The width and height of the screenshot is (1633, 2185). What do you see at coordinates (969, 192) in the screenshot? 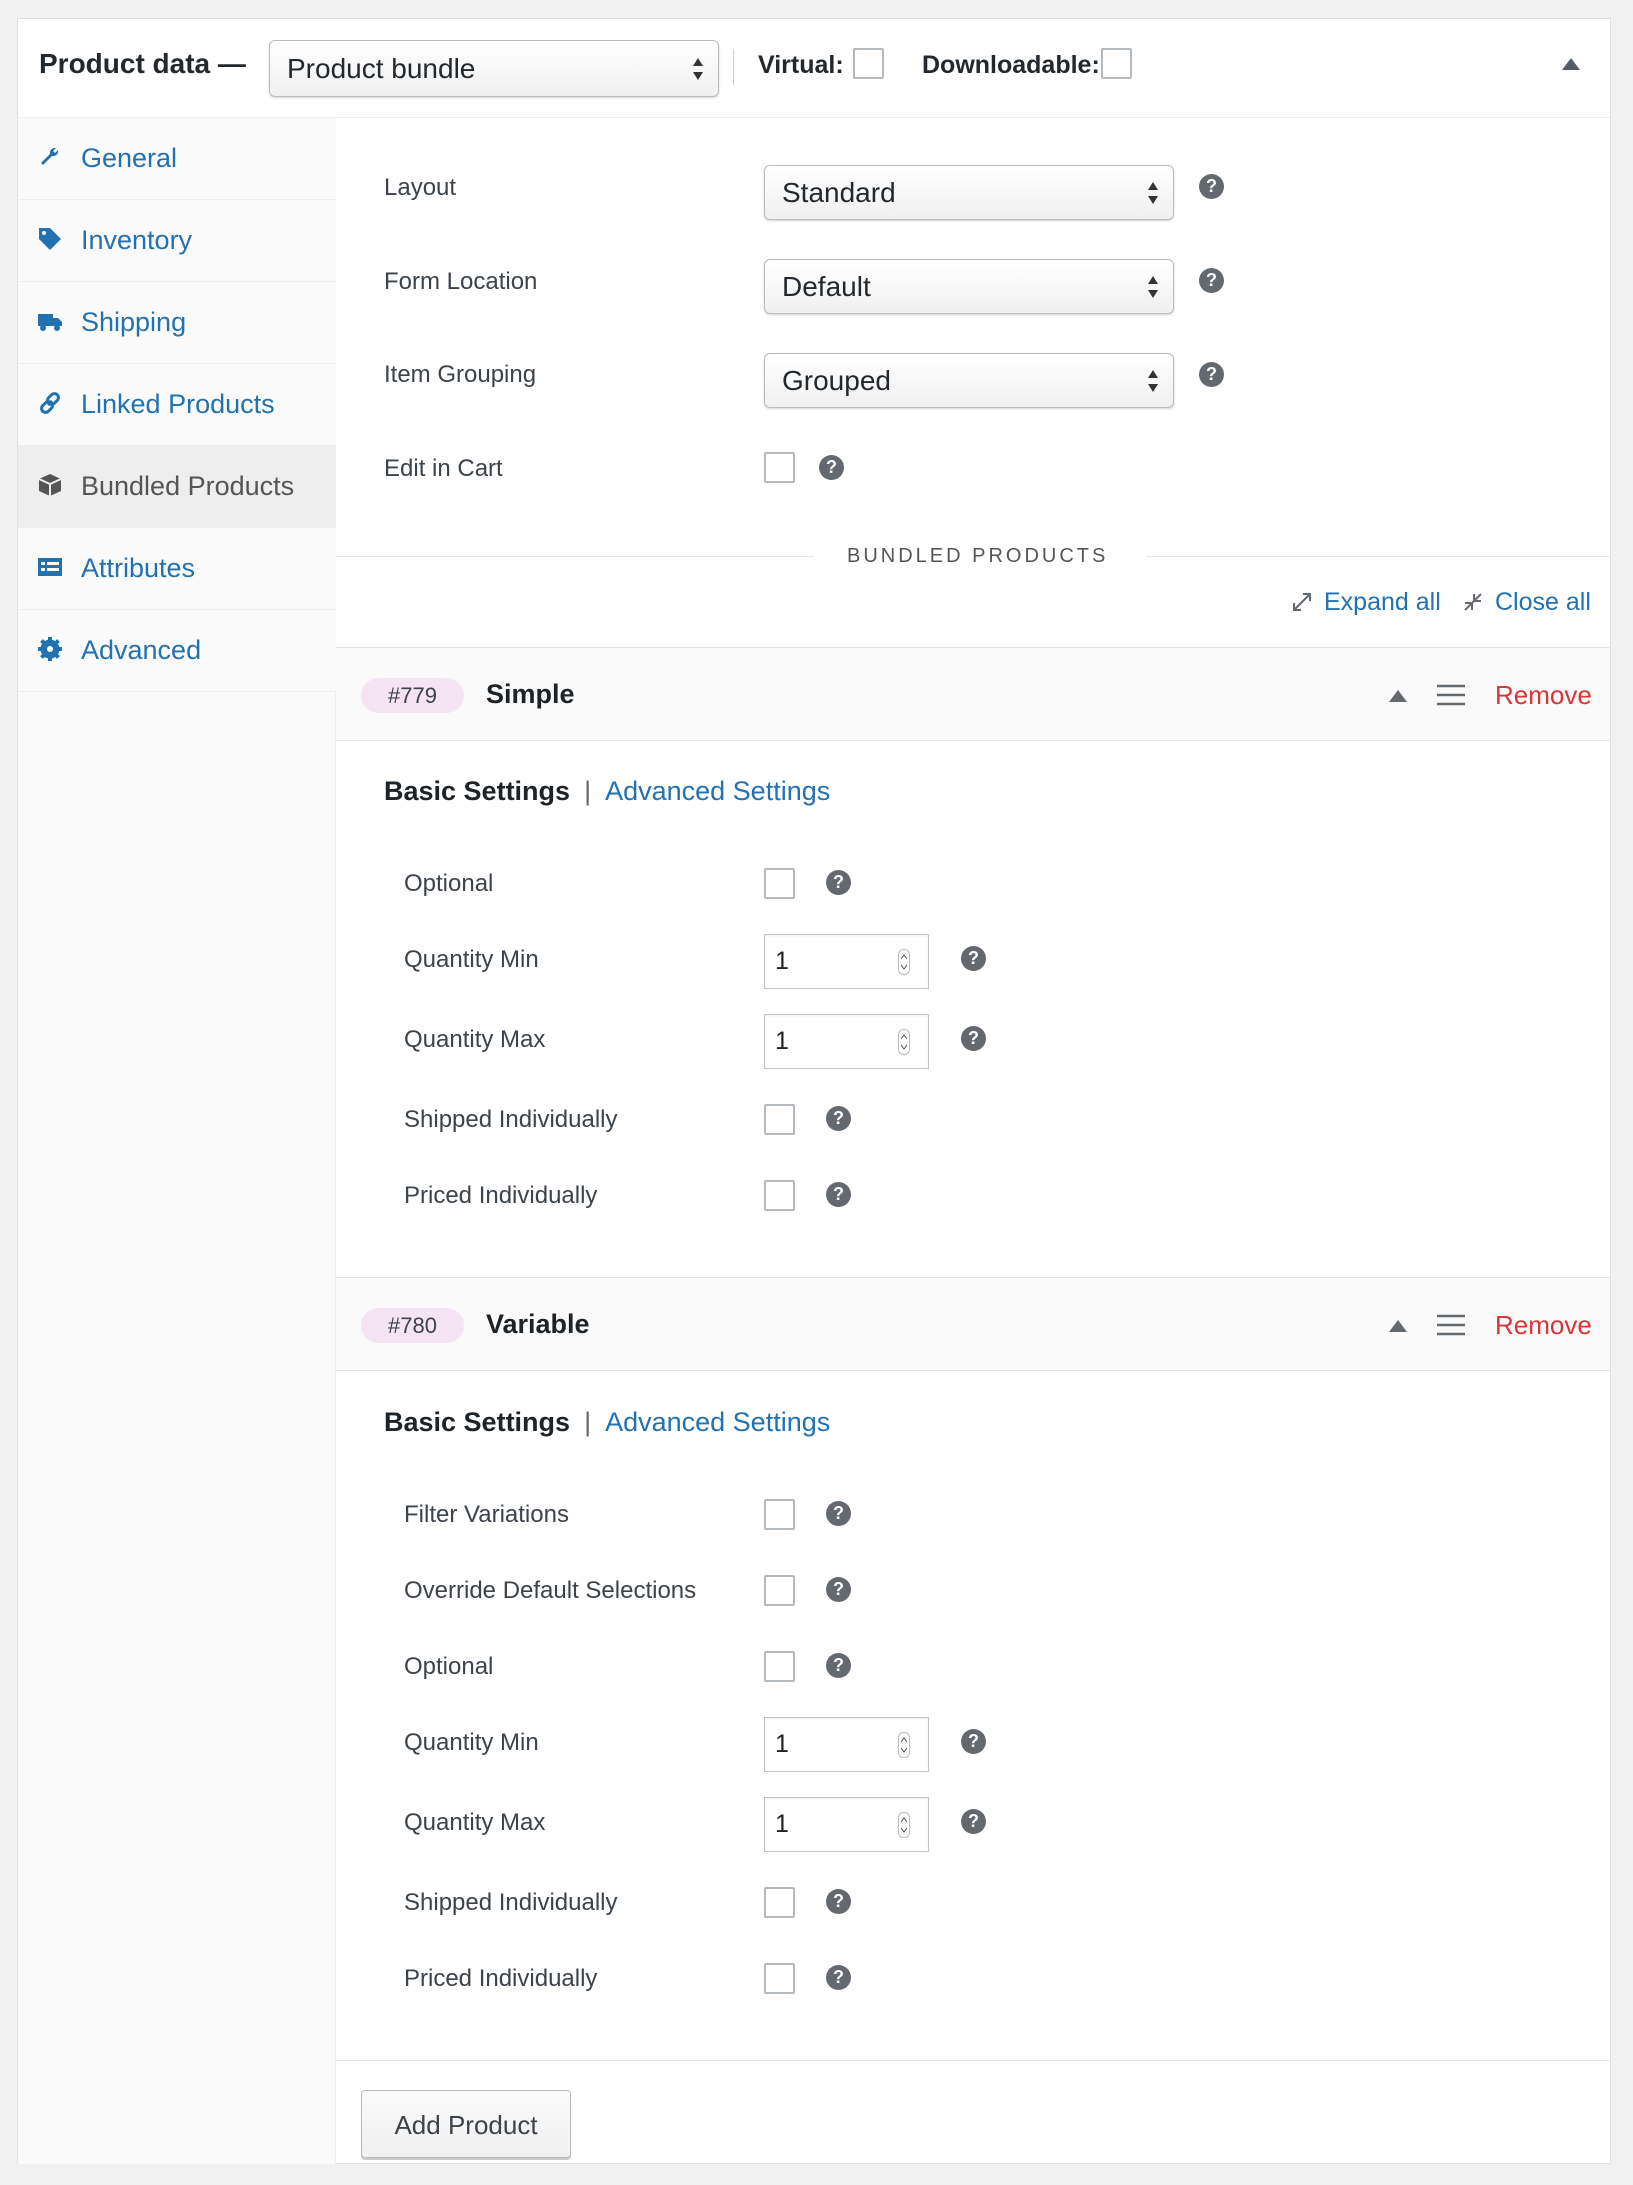
I see `layout-select: Standard` at bounding box center [969, 192].